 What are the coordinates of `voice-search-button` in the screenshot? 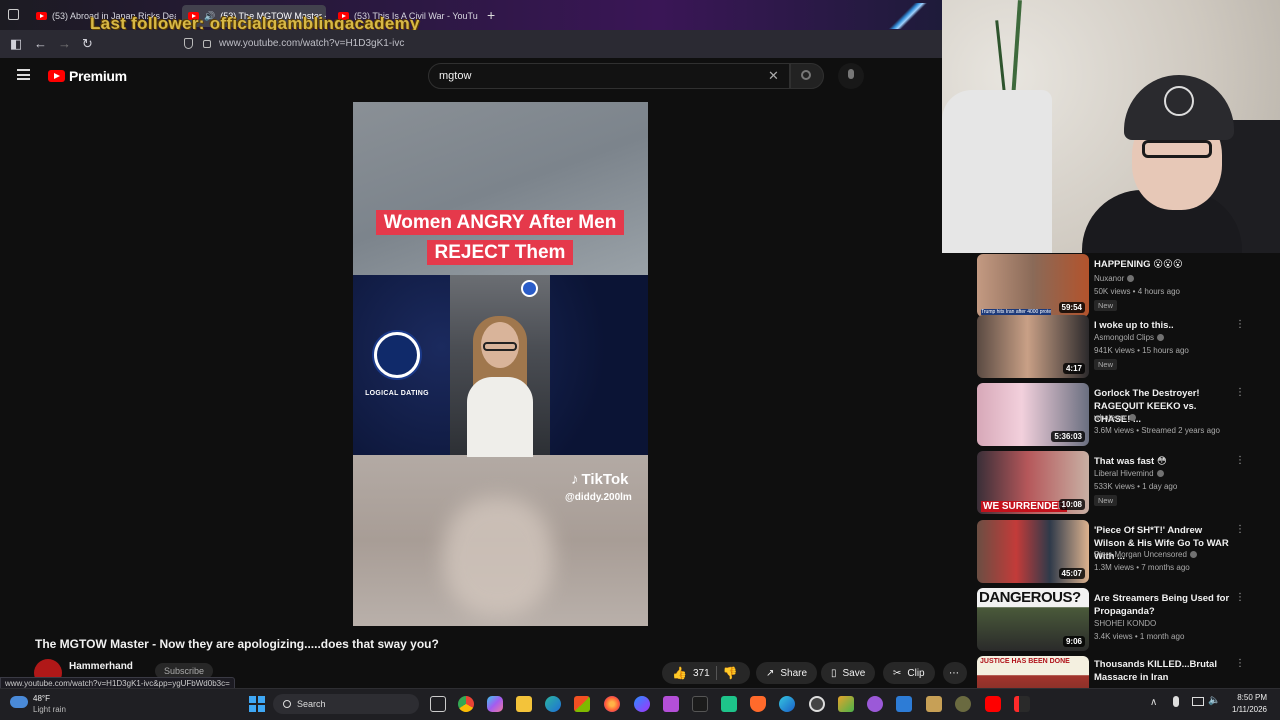 It's located at (851, 76).